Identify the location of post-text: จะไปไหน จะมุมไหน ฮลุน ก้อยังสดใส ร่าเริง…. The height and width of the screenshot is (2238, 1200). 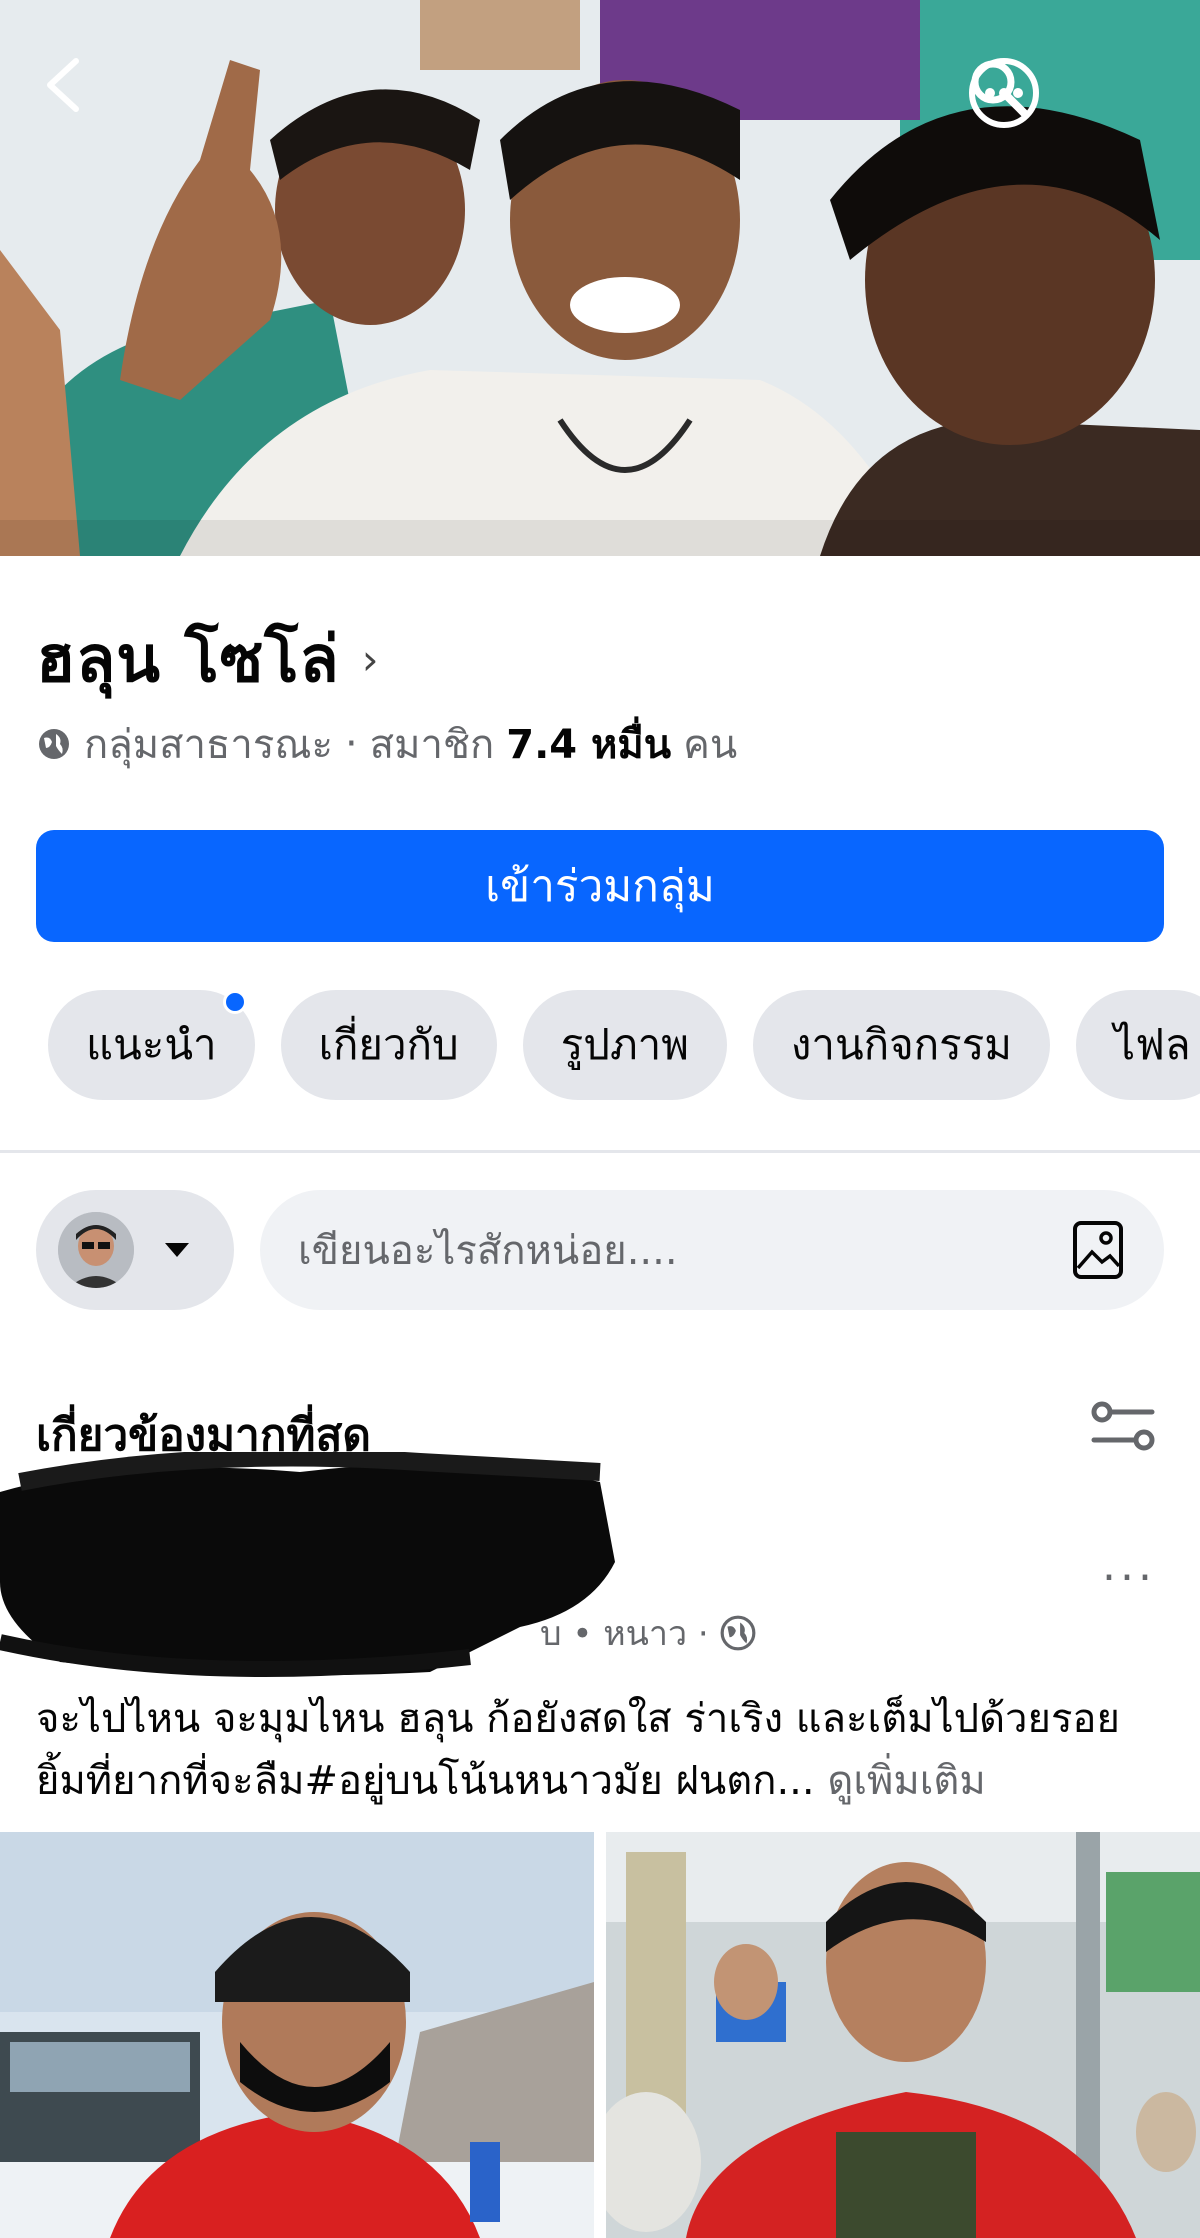
(601, 1750).